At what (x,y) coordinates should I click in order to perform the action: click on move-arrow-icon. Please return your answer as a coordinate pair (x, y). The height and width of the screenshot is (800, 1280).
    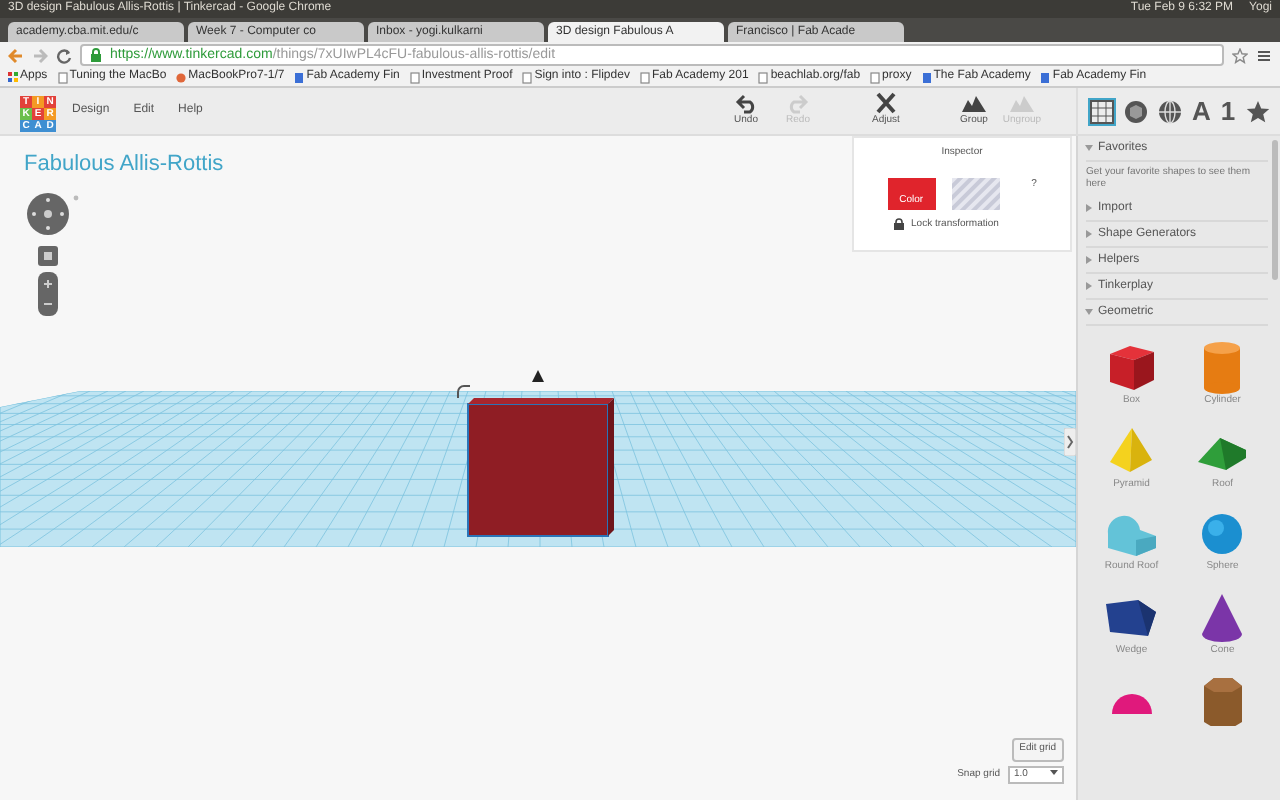
    Looking at the image, I should click on (538, 376).